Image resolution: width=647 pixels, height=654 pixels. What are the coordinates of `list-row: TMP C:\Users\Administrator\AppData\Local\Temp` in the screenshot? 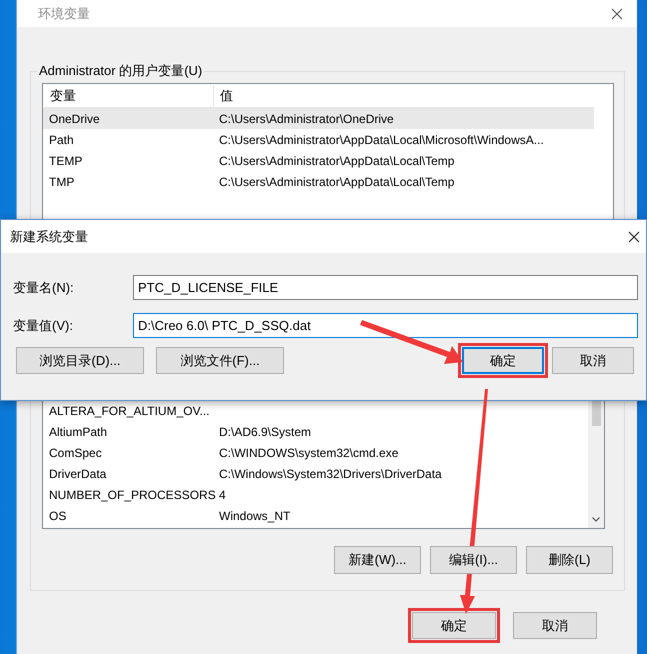 It's located at (318, 181).